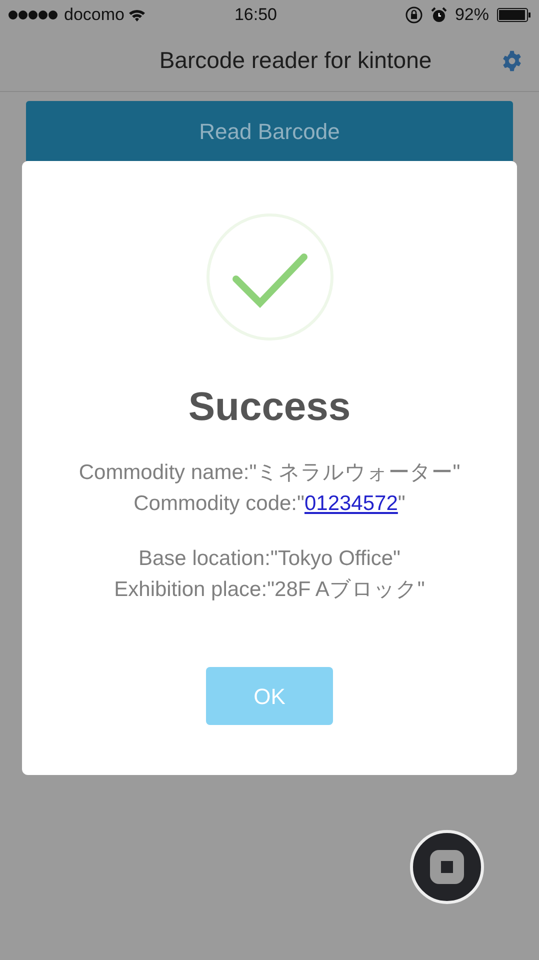  What do you see at coordinates (270, 277) in the screenshot?
I see `checkmark-icon` at bounding box center [270, 277].